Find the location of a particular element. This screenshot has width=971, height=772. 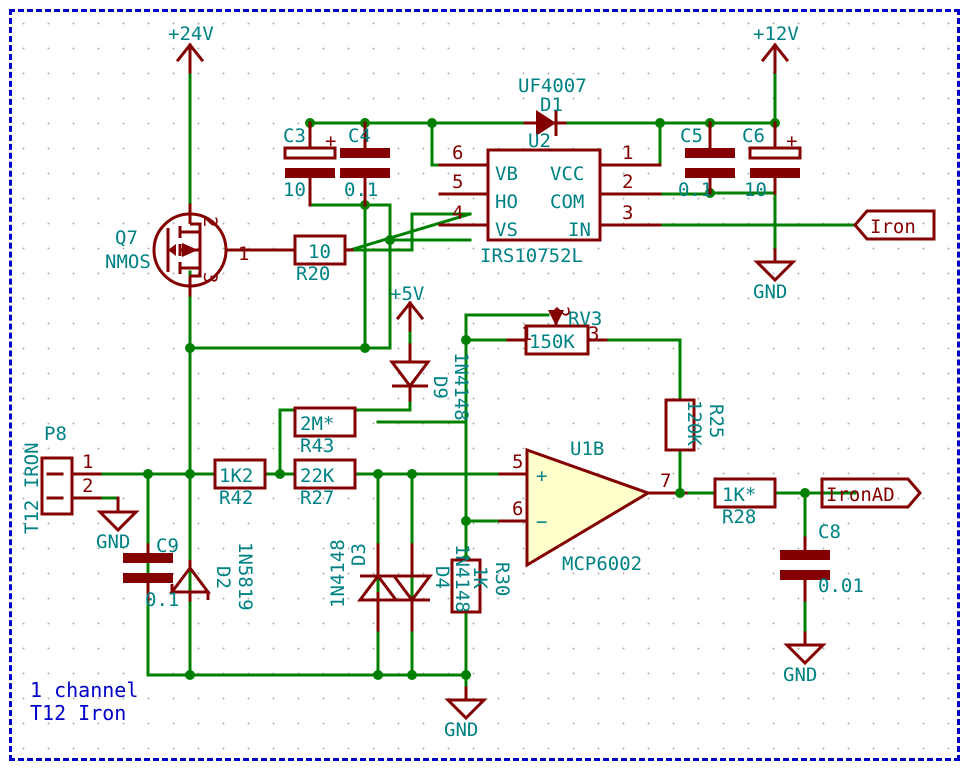

c3-ref: C3 is located at coordinates (294, 136).